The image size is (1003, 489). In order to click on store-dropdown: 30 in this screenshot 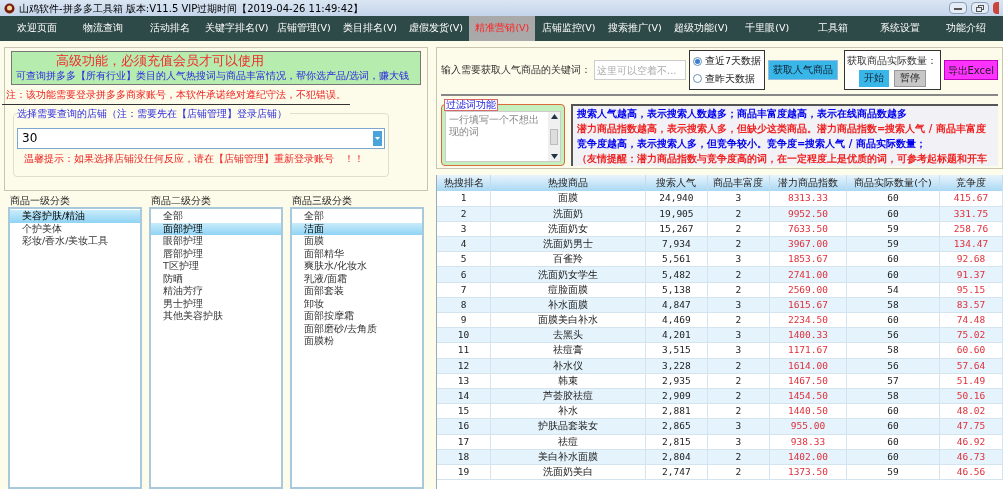, I will do `click(201, 138)`.